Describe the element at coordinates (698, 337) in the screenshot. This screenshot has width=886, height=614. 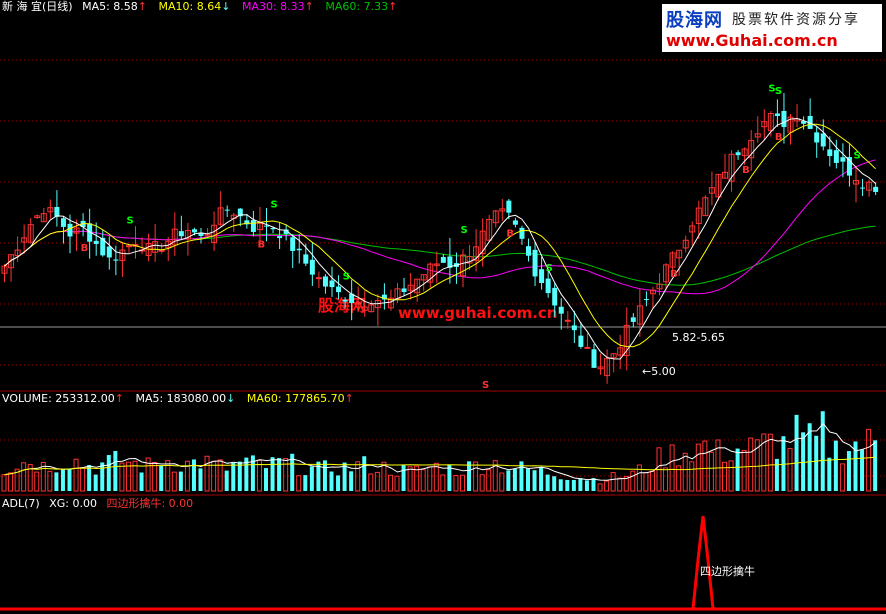
I see `range-annotation: 5.82-5.65` at that location.